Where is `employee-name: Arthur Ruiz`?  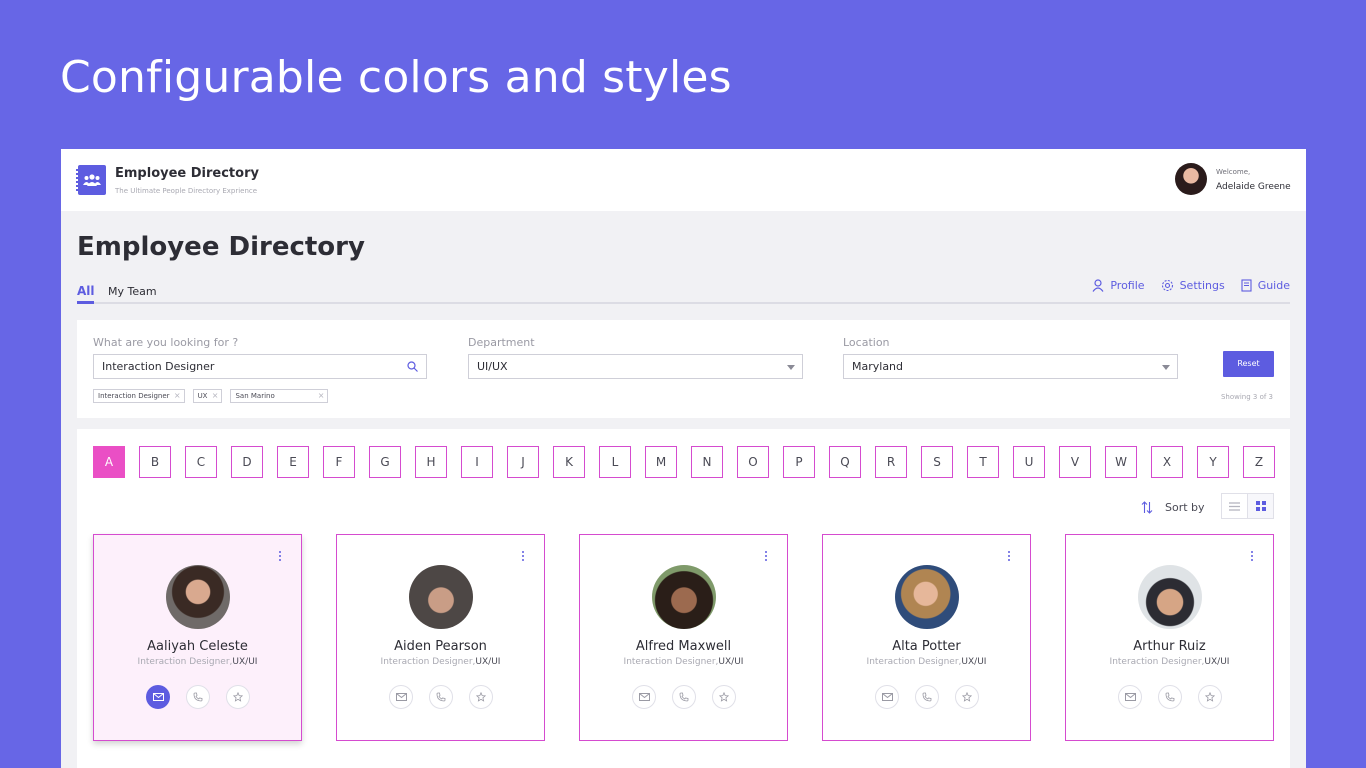
employee-name: Arthur Ruiz is located at coordinates (1169, 646).